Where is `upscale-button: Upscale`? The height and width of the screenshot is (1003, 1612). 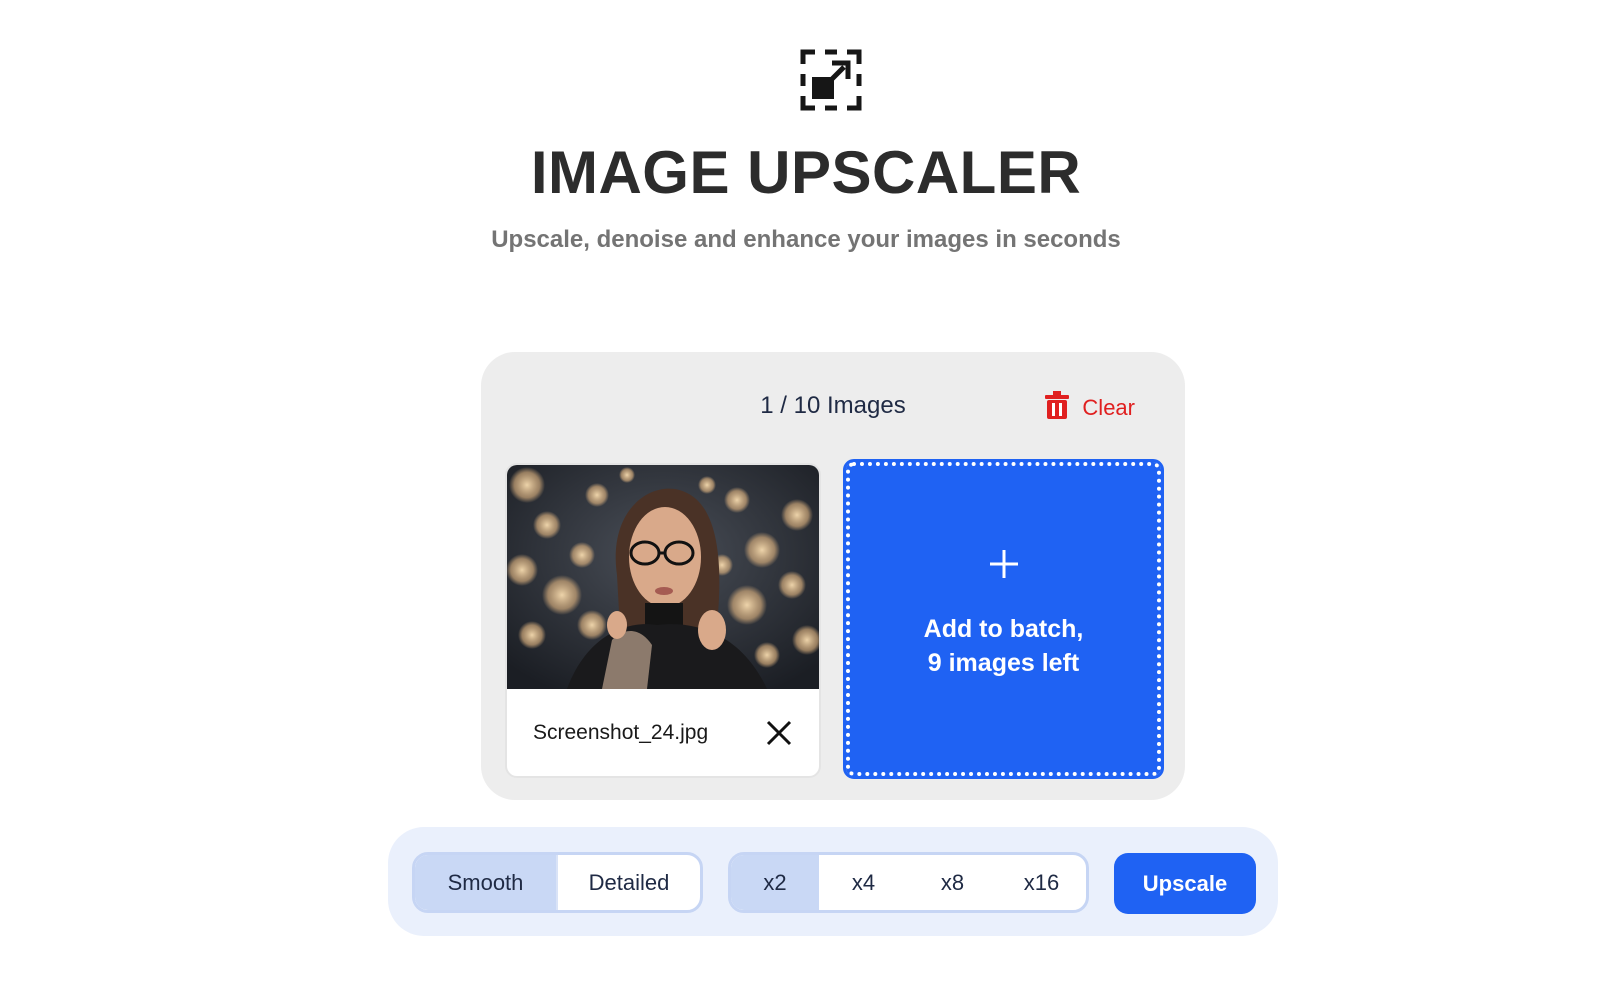
upscale-button: Upscale is located at coordinates (1185, 883).